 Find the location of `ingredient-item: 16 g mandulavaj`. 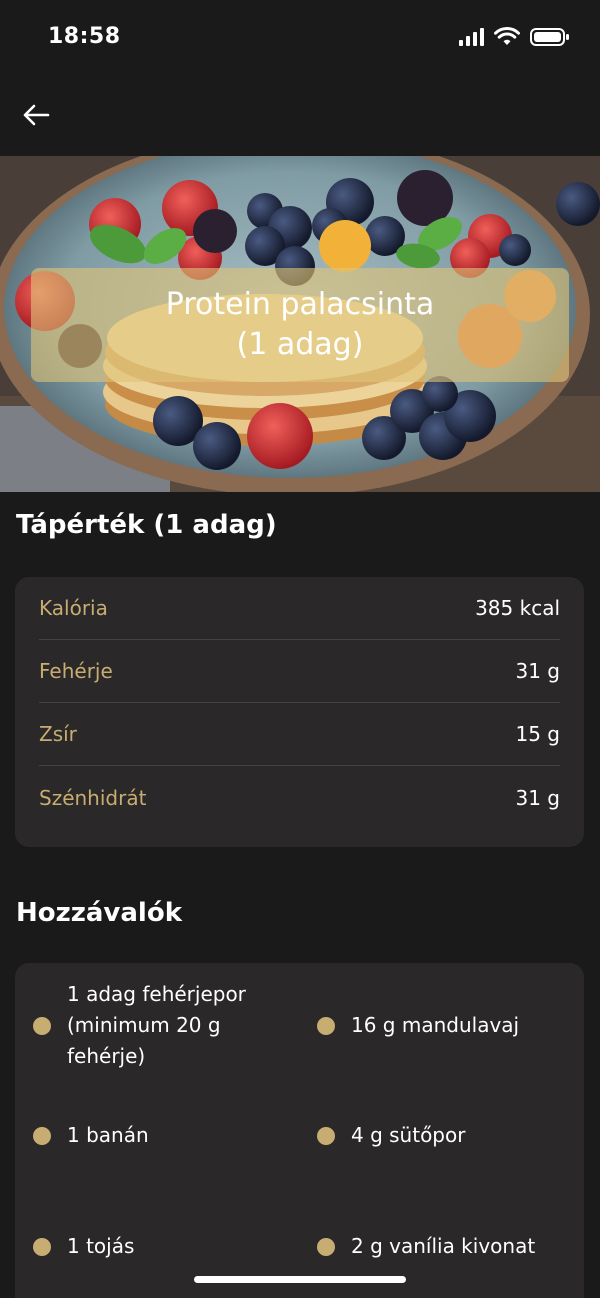

ingredient-item: 16 g mandulavaj is located at coordinates (418, 1025).